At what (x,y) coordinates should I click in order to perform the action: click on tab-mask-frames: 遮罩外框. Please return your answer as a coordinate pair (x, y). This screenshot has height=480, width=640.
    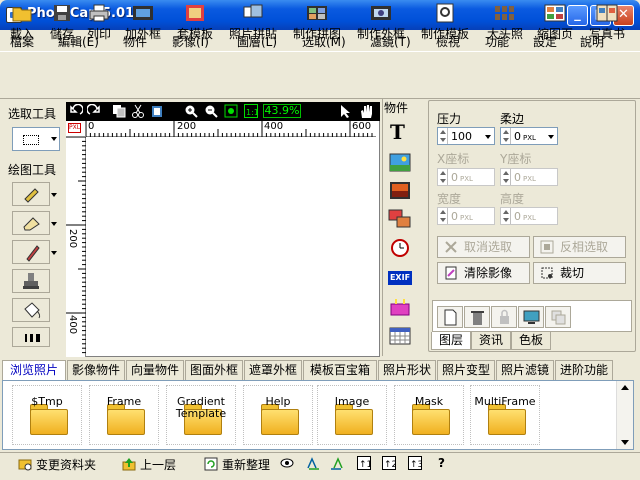
    Looking at the image, I should click on (273, 370).